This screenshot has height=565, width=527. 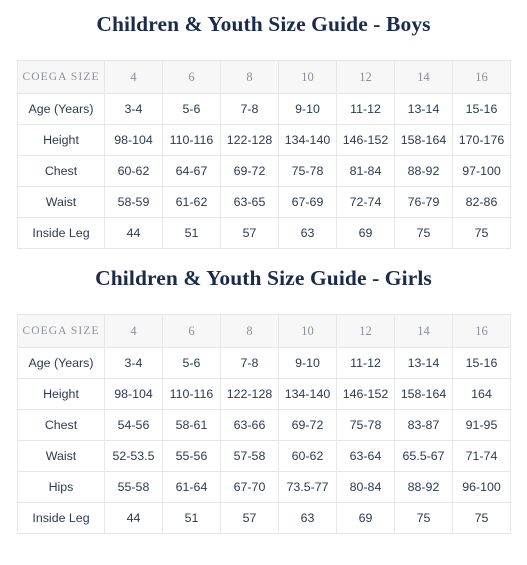 I want to click on cell-waist-14: 65.5-67, so click(x=423, y=456).